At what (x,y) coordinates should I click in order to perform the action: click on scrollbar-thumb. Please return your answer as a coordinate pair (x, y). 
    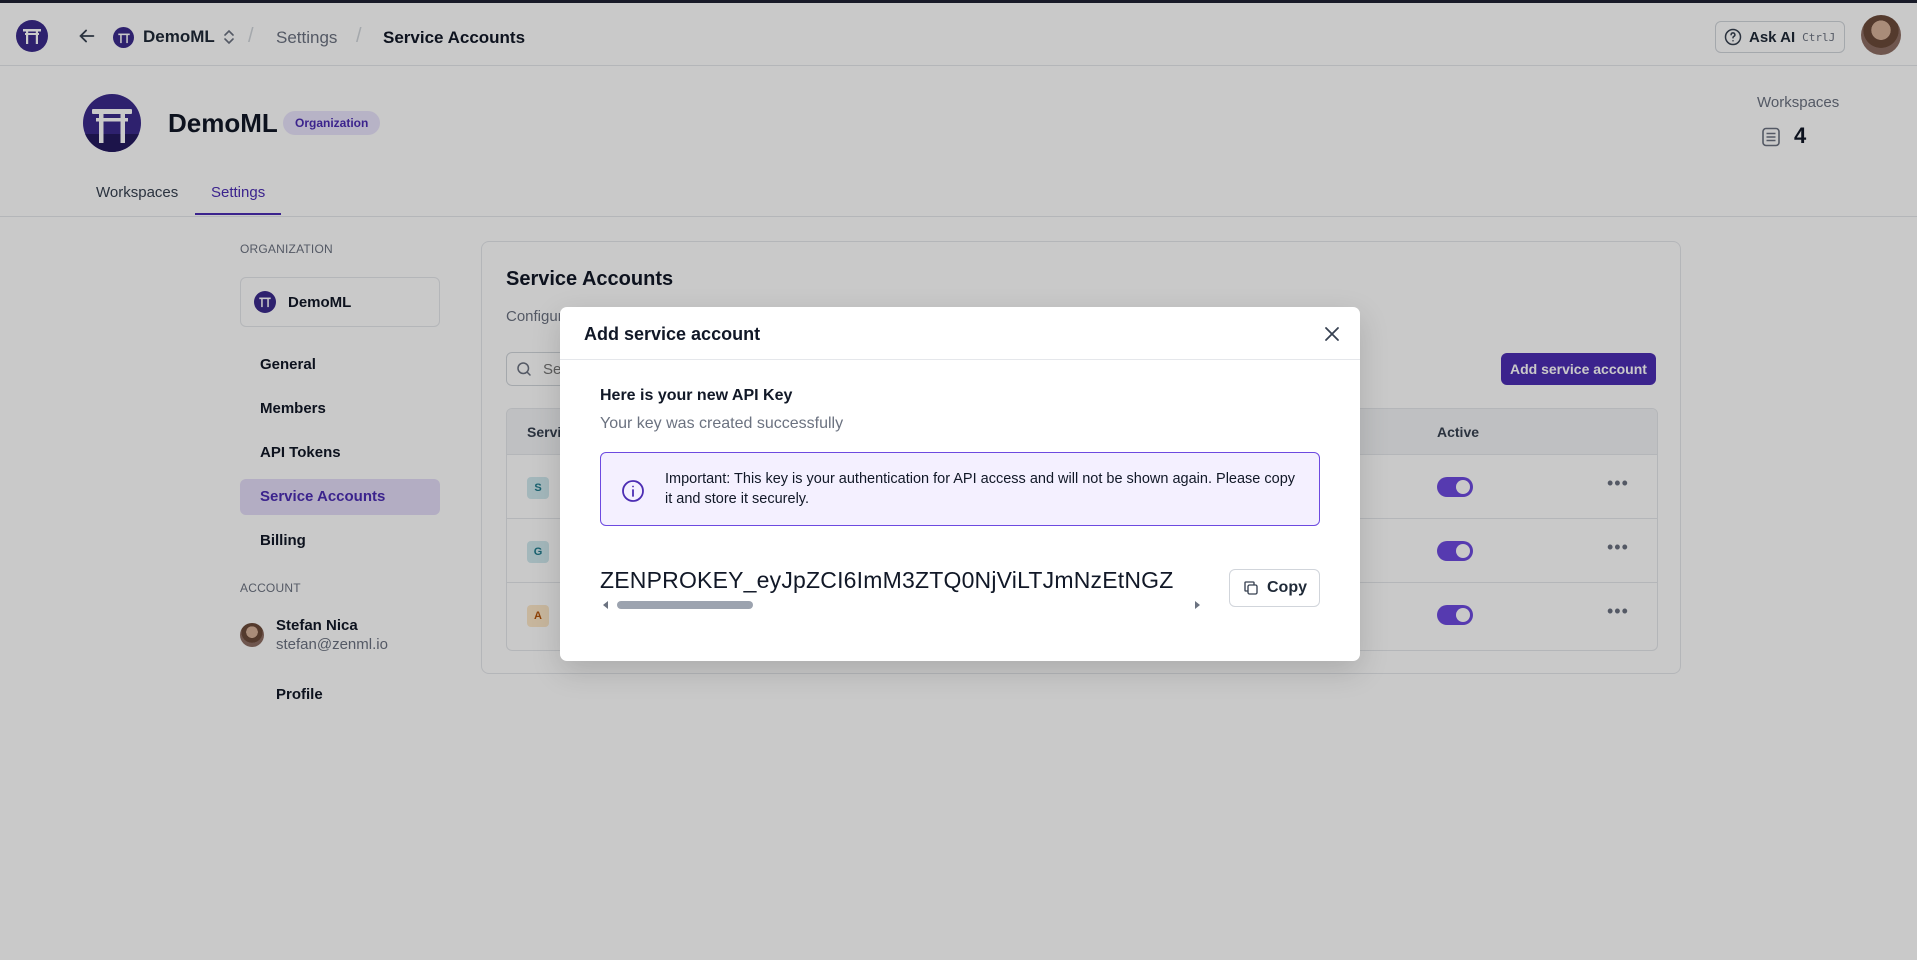
    Looking at the image, I should click on (685, 605).